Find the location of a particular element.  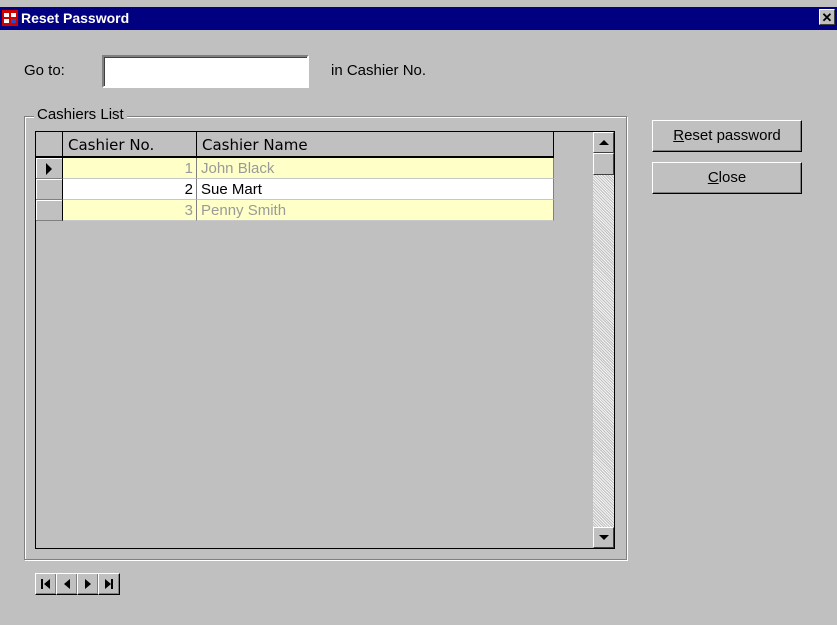

cell-cashier-no: 1 is located at coordinates (130, 168).